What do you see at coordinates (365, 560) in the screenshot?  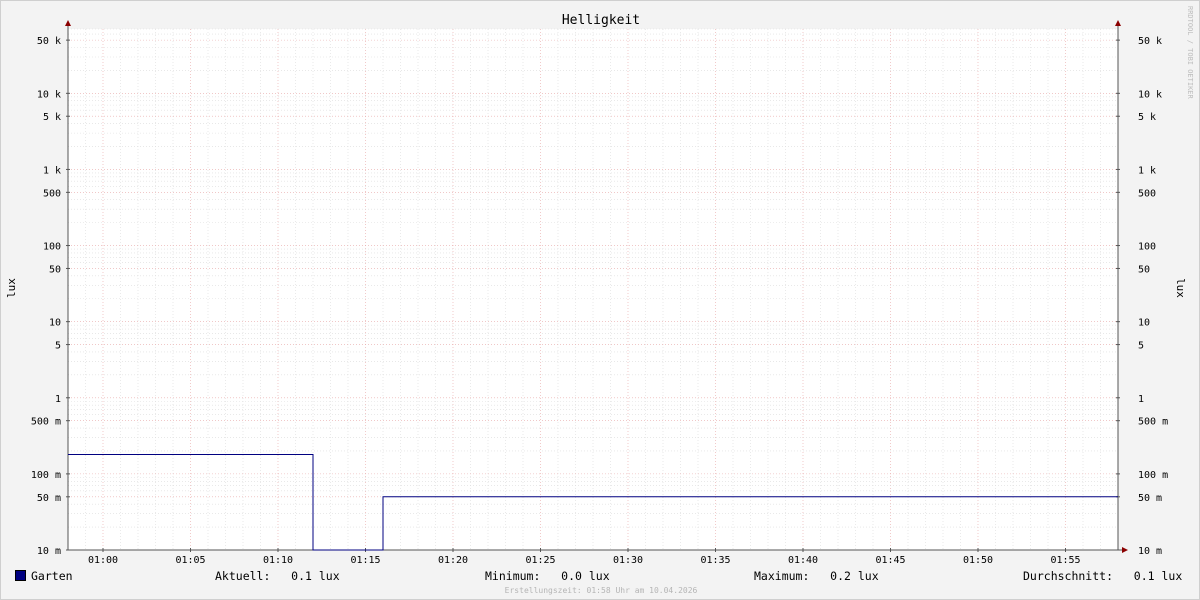 I see `x-tick-label: 01:15` at bounding box center [365, 560].